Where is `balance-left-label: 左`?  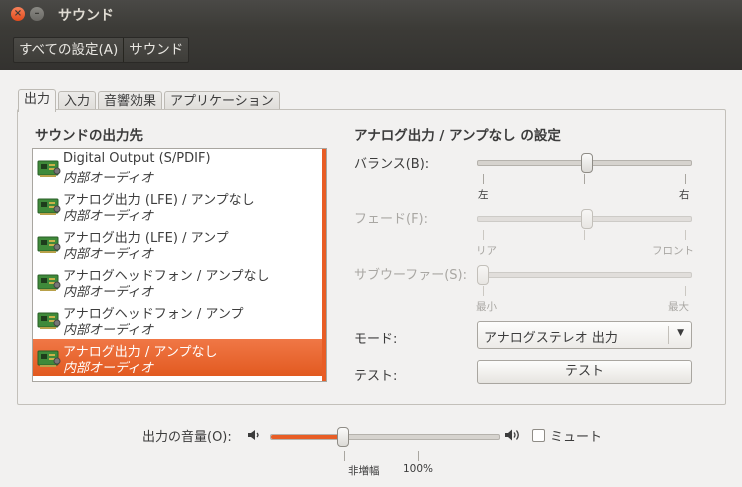 balance-left-label: 左 is located at coordinates (483, 195).